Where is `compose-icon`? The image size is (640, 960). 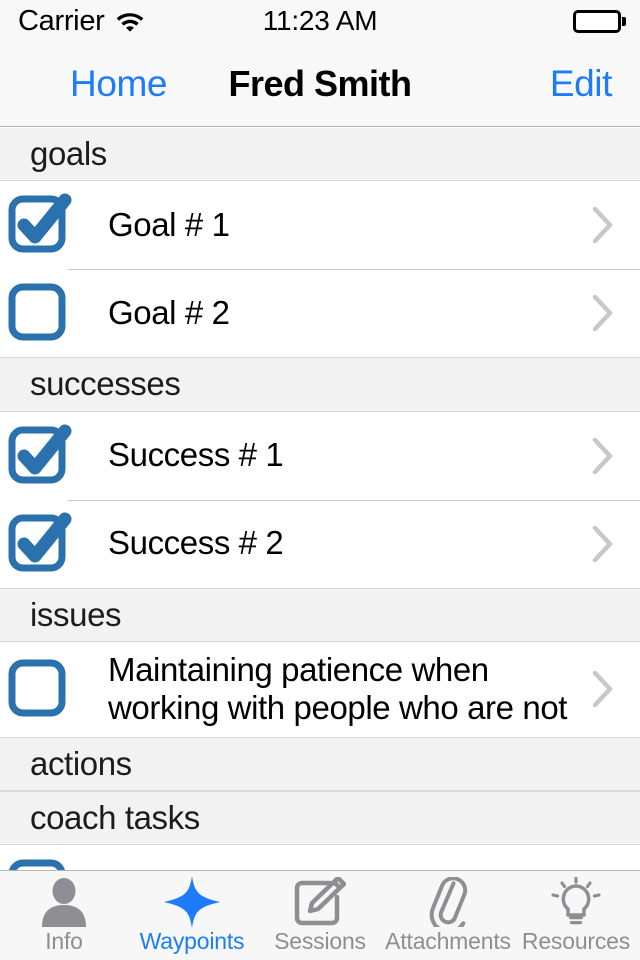
compose-icon is located at coordinates (320, 901).